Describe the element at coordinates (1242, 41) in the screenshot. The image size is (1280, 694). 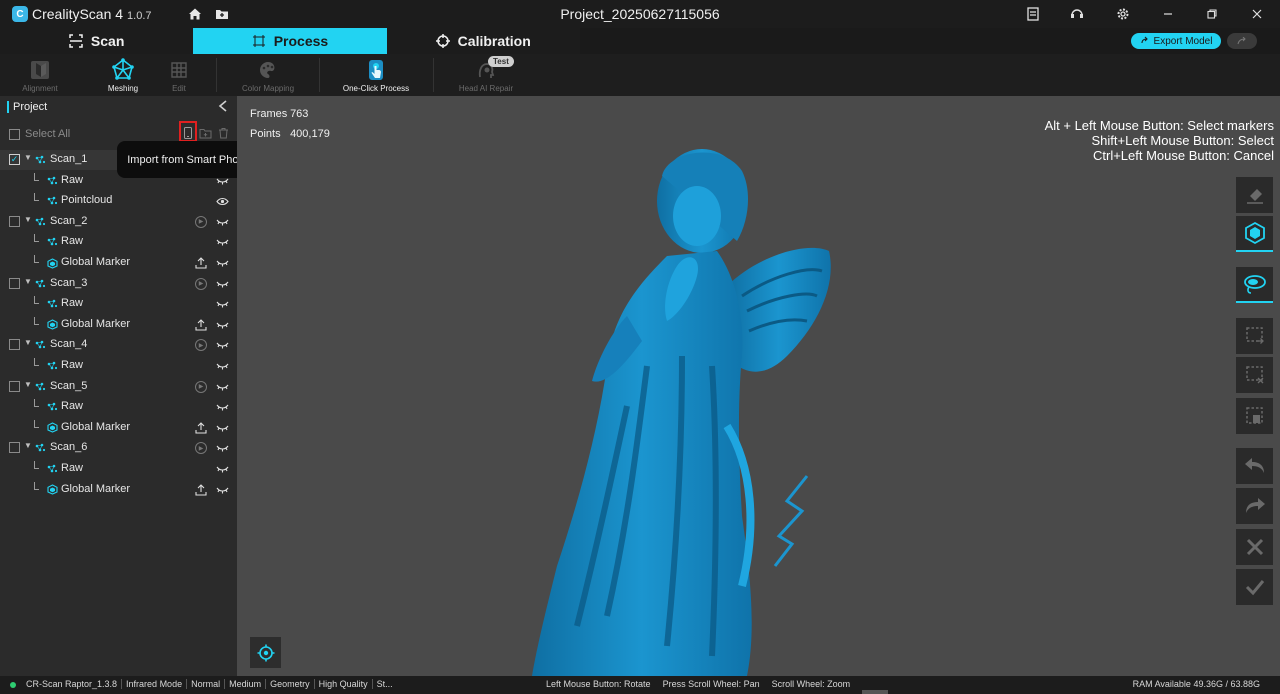
I see `share-button` at that location.